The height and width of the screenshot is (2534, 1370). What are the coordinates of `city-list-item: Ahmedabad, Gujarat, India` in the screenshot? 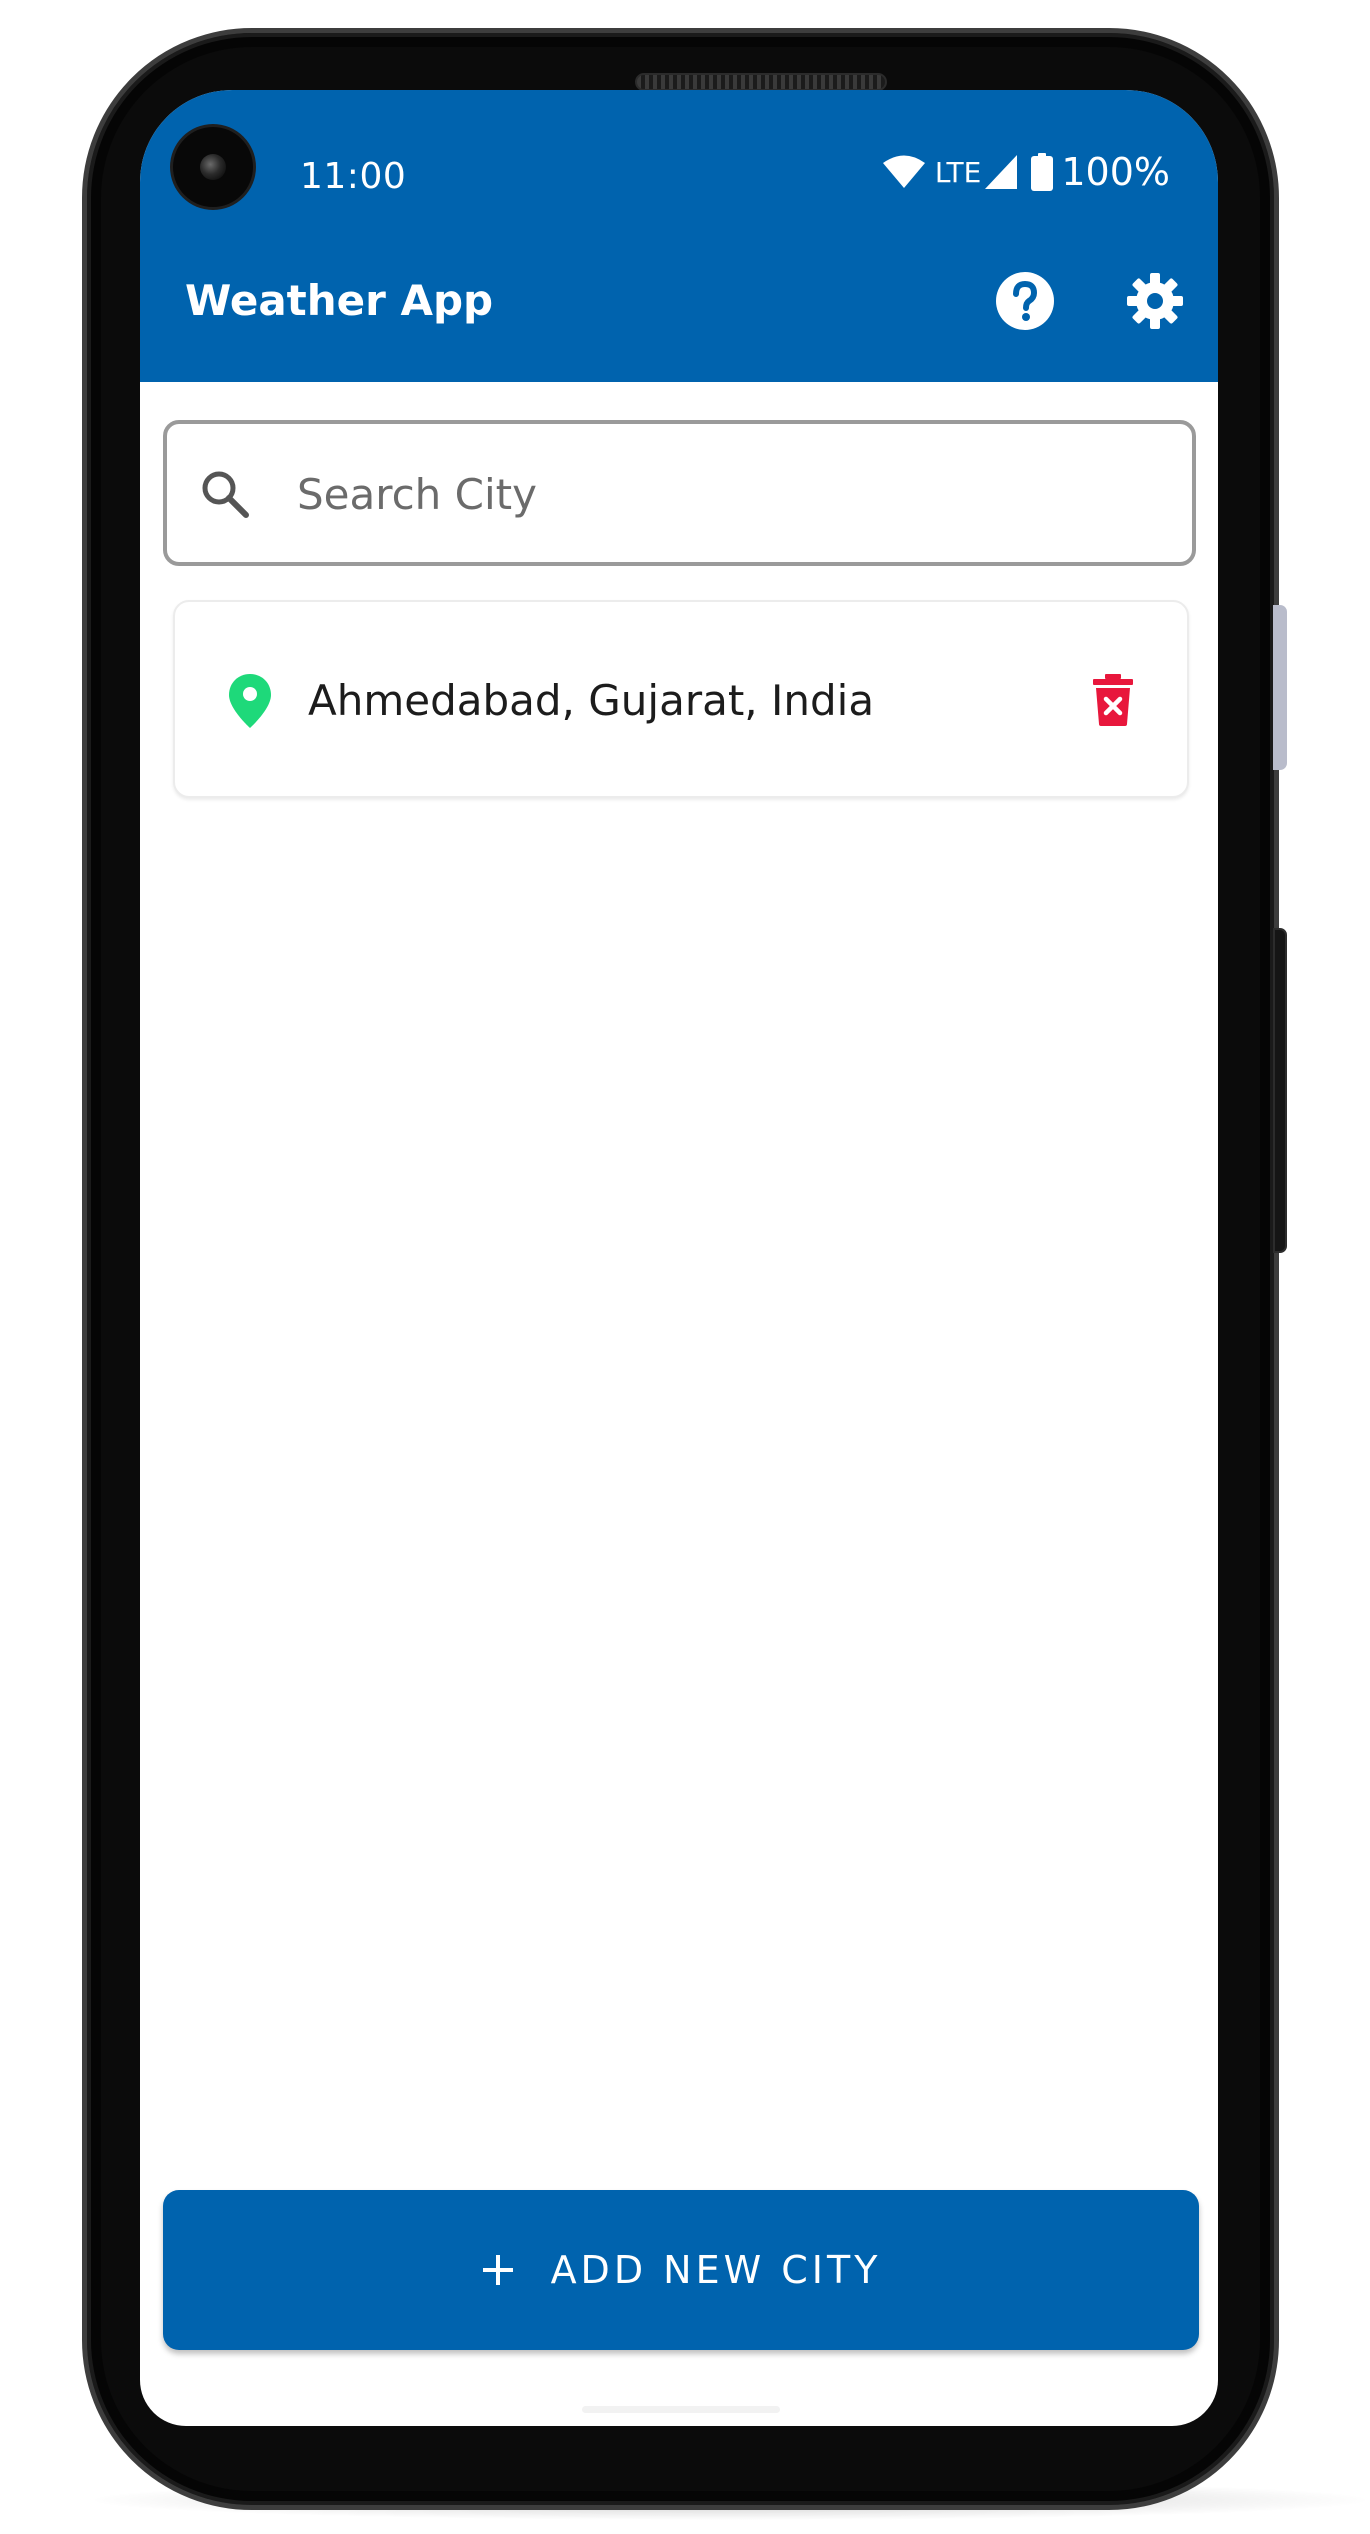 It's located at (681, 699).